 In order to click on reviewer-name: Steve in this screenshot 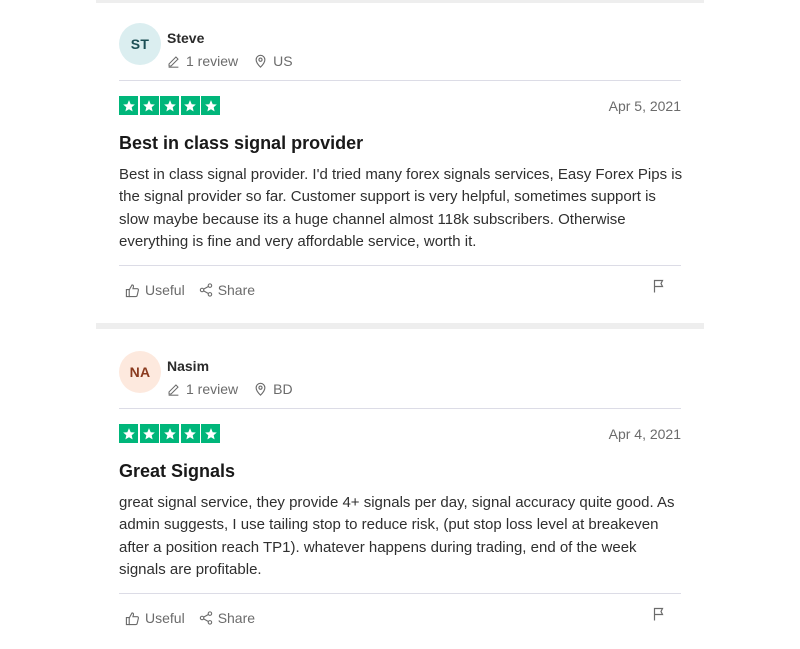, I will do `click(185, 38)`.